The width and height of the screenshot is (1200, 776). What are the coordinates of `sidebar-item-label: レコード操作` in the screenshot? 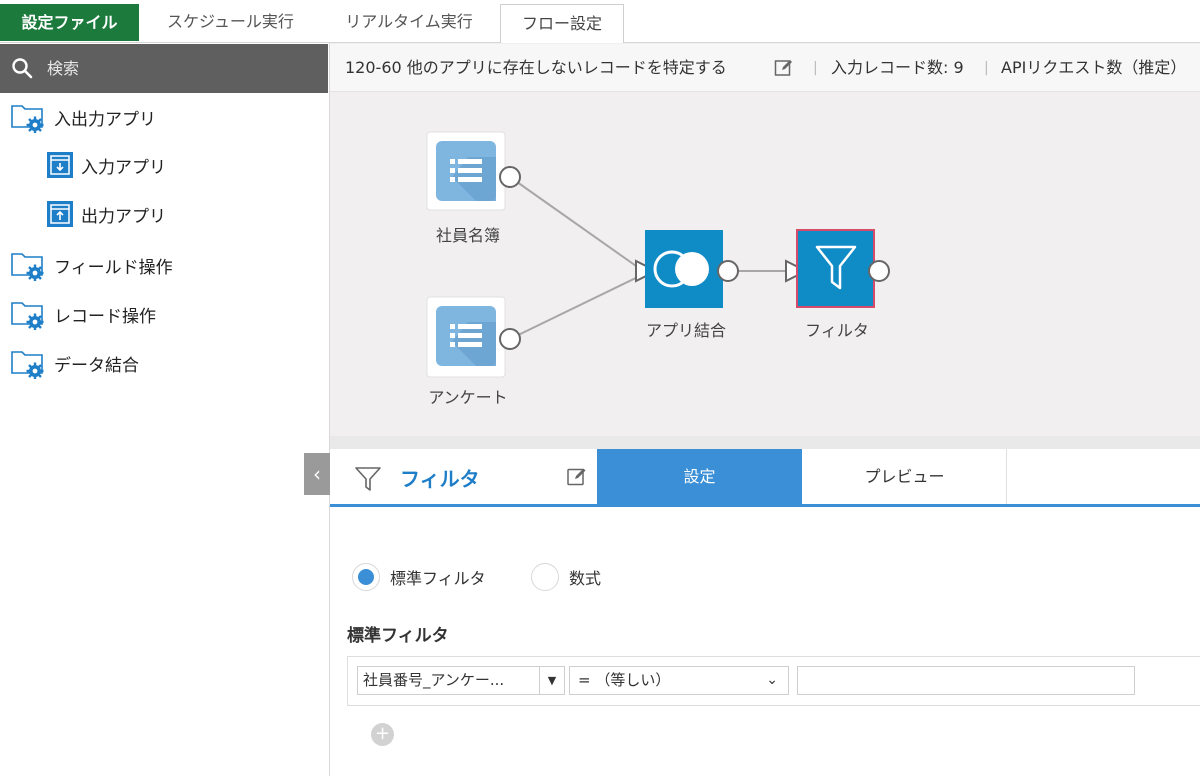 It's located at (105, 316).